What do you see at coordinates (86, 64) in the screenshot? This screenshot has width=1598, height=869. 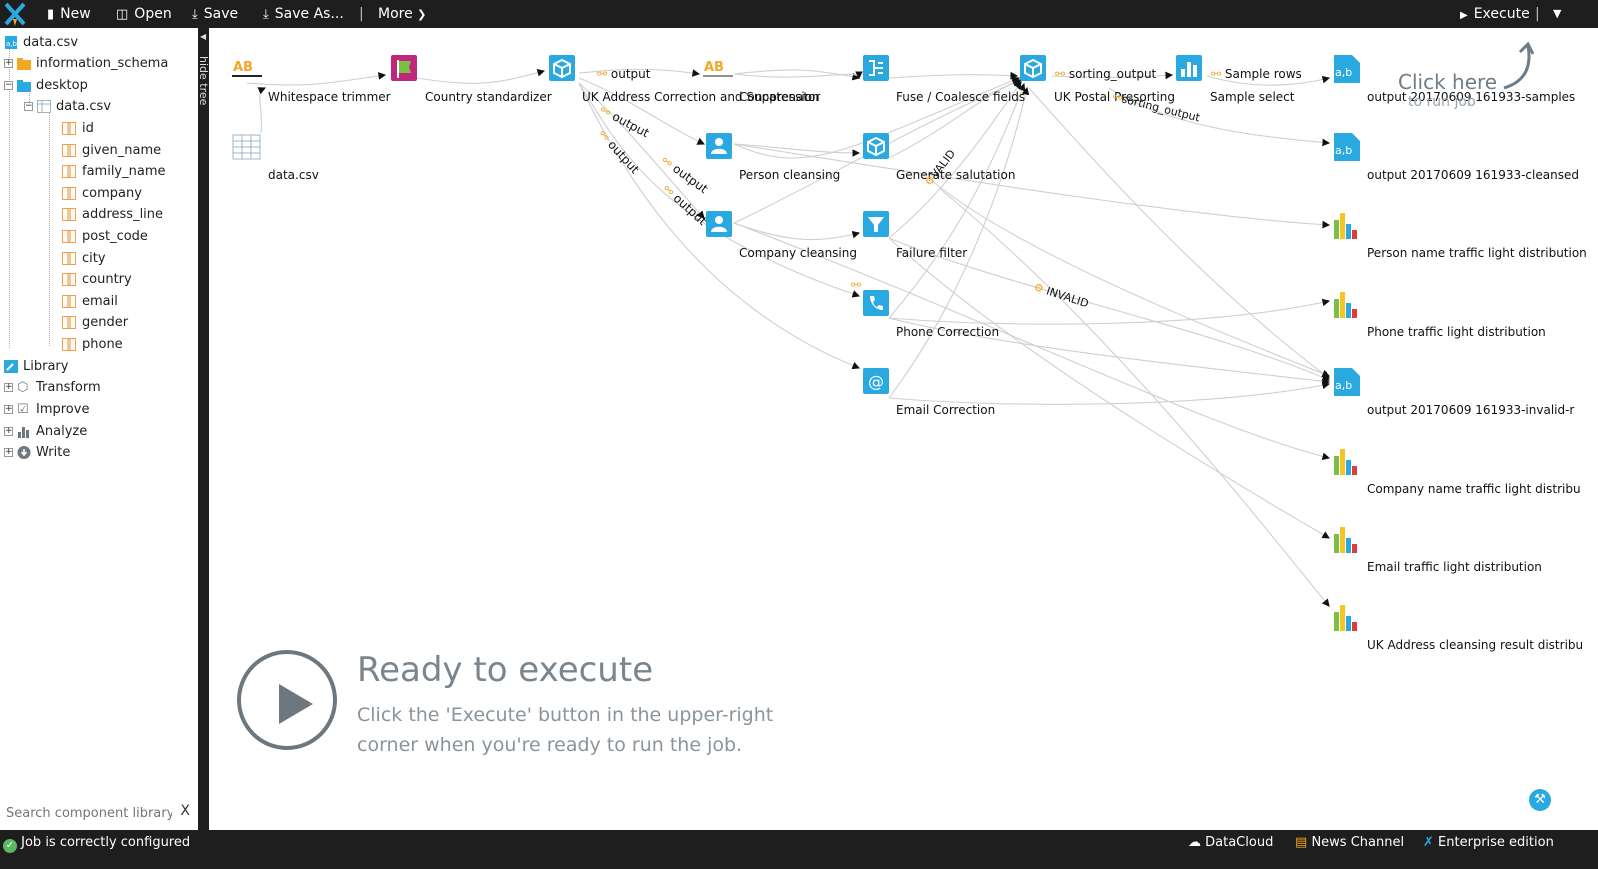 I see `tree-item-information-schema: + information_schema` at bounding box center [86, 64].